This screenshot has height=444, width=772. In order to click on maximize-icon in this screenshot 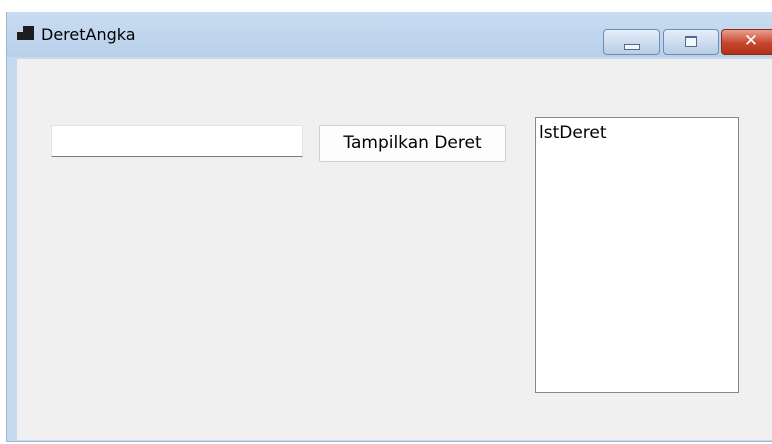, I will do `click(691, 41)`.